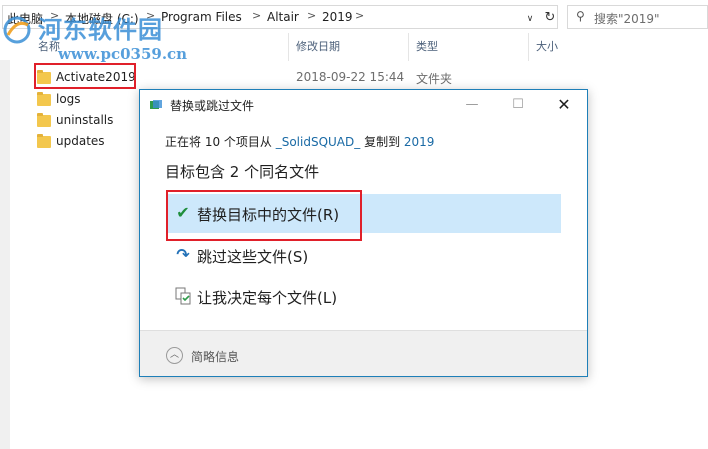 The image size is (708, 449). Describe the element at coordinates (472, 105) in the screenshot. I see `minimize-button: —` at that location.